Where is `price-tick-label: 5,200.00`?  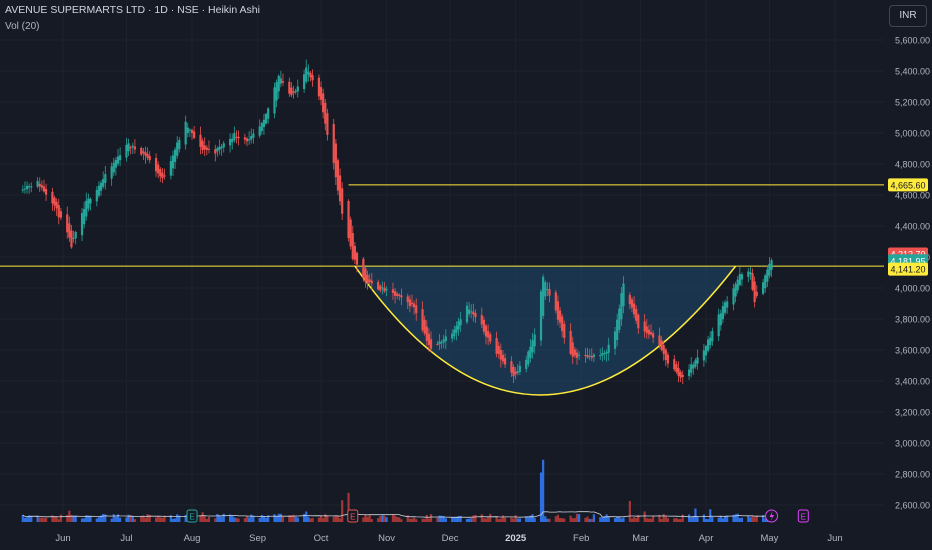 price-tick-label: 5,200.00 is located at coordinates (912, 103).